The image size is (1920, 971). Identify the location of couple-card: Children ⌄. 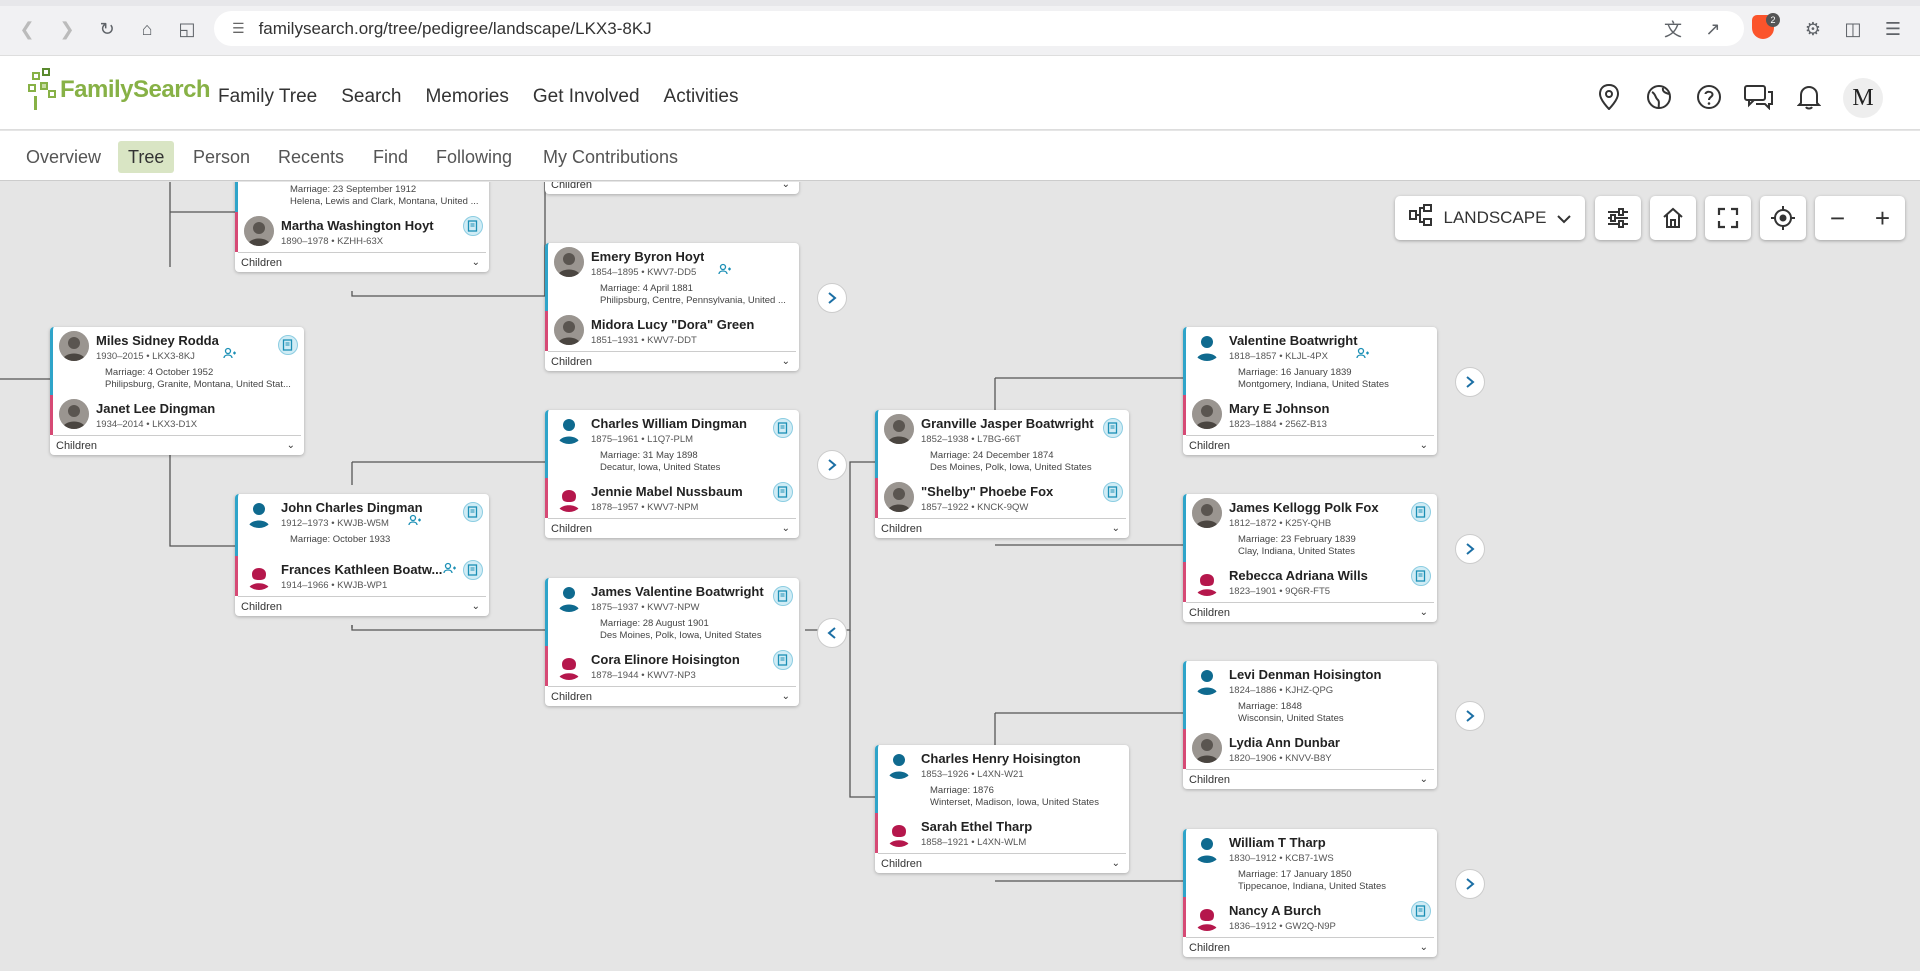
(672, 188).